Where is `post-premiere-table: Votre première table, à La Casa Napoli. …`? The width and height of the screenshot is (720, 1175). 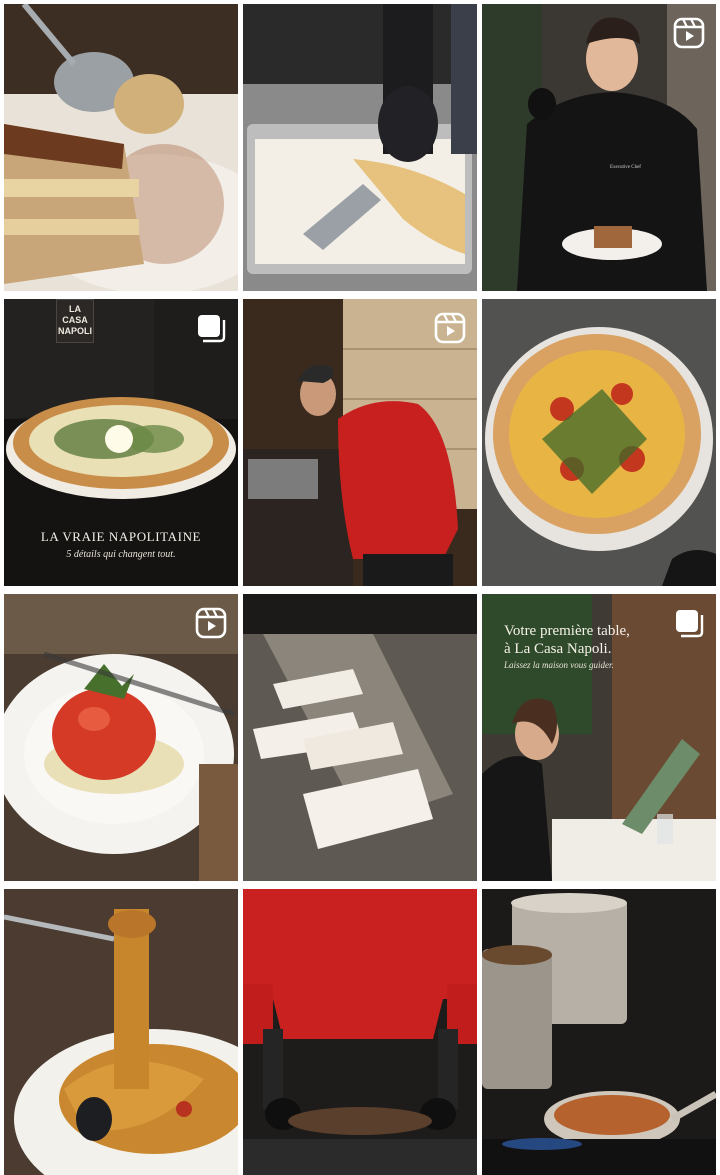
post-premiere-table: Votre première table, à La Casa Napoli. … is located at coordinates (599, 737).